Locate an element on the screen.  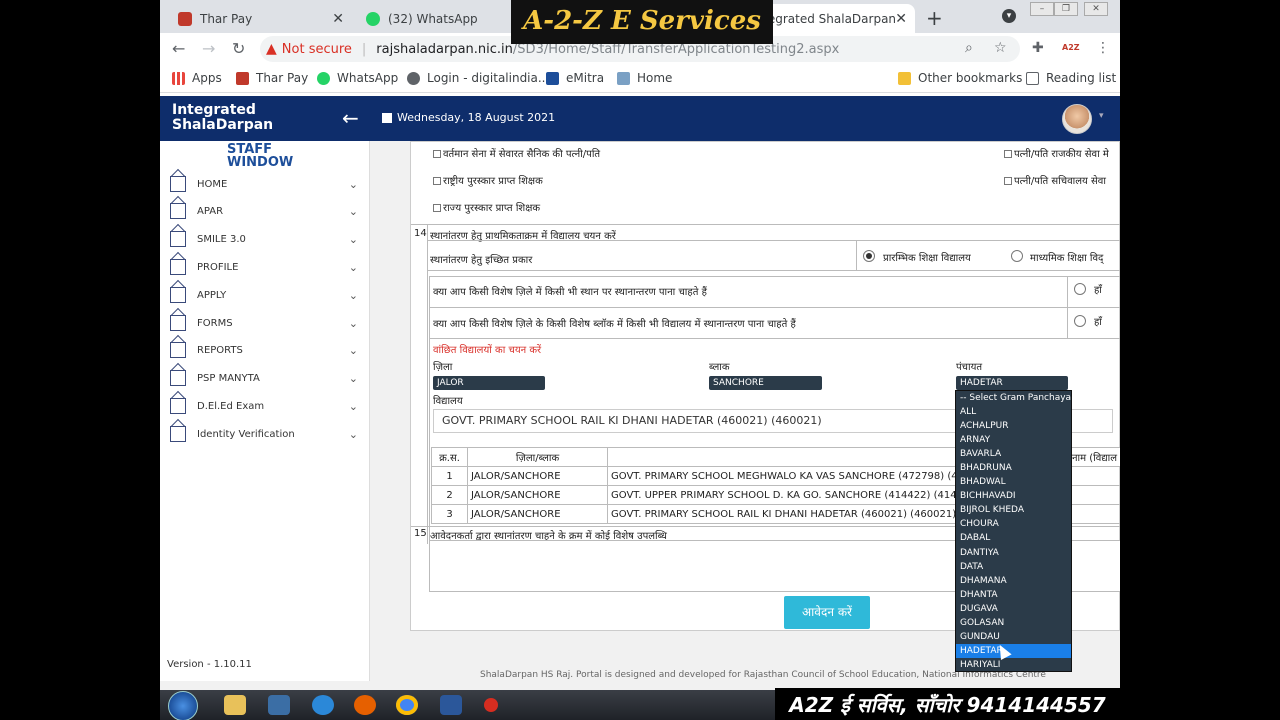
tab-whatsapp: (32) WhatsApp is located at coordinates (444, 18).